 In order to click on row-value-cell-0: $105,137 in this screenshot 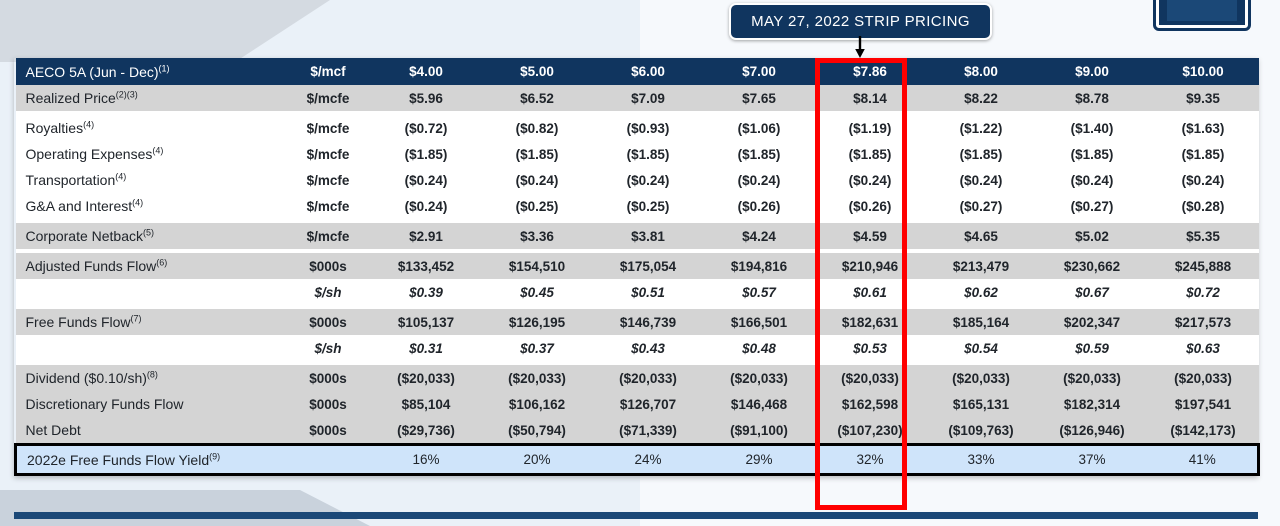, I will do `click(426, 322)`.